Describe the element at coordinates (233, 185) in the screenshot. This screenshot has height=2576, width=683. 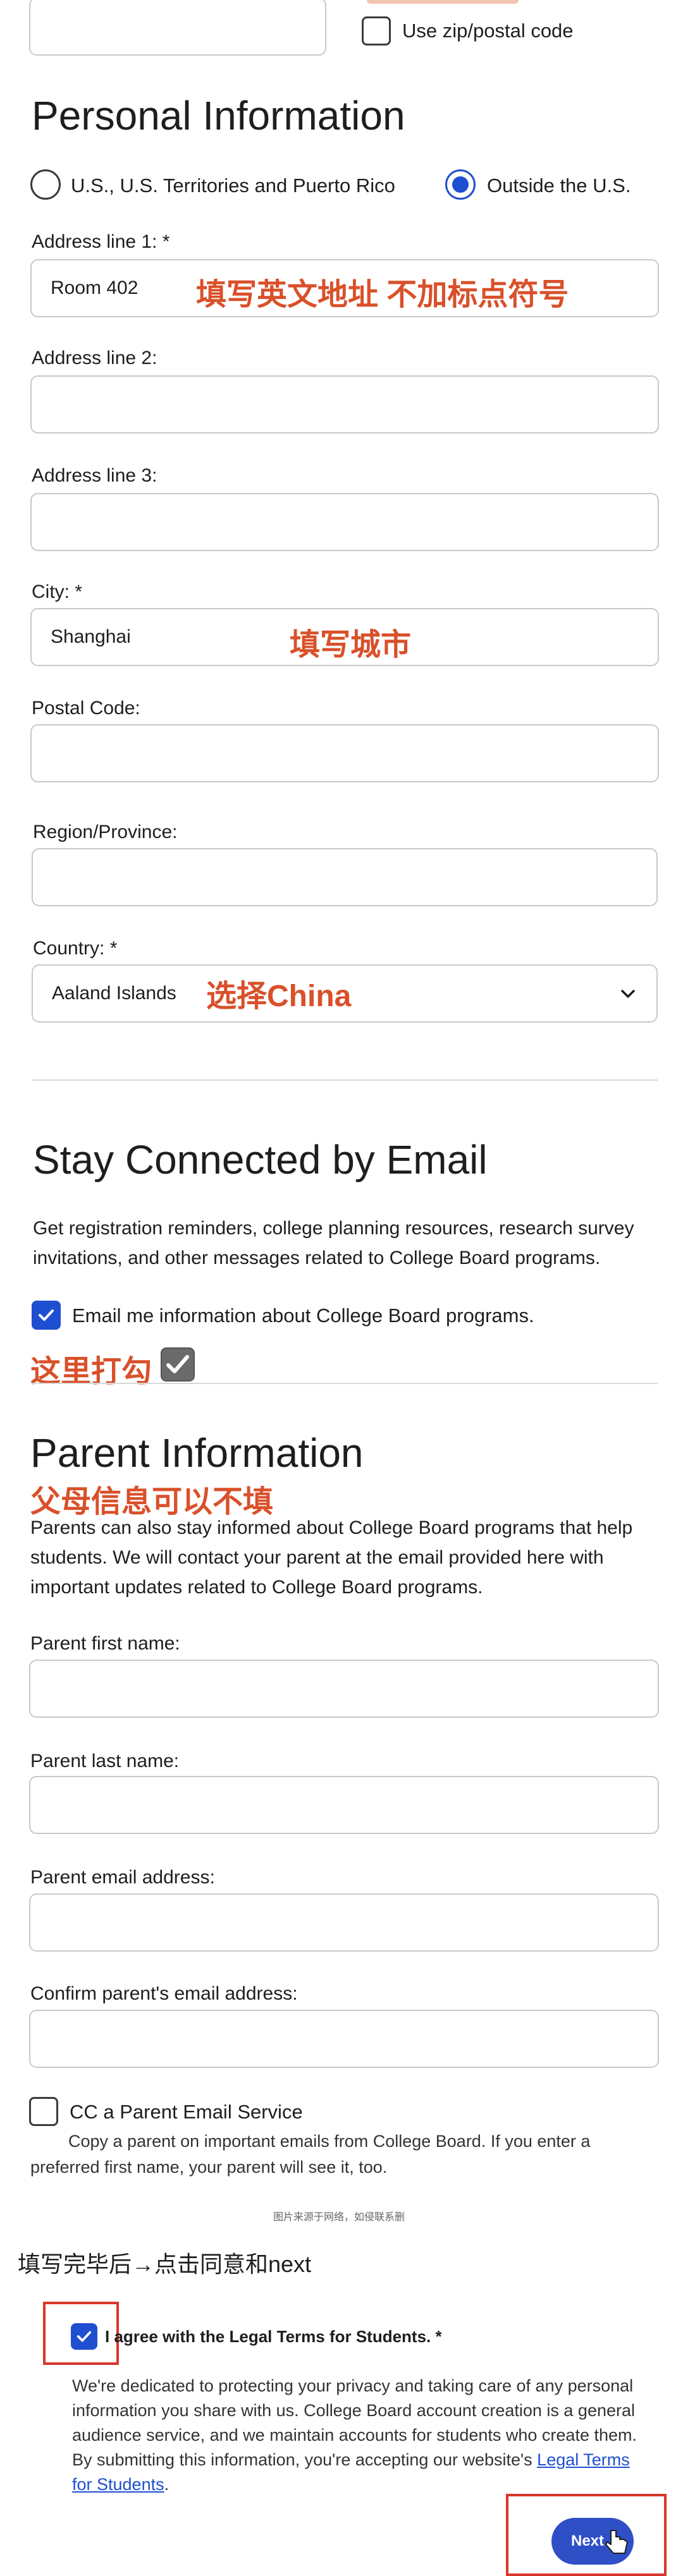
I see `radio-us-label: U.S., U.S. Territories and Puerto Rico` at that location.